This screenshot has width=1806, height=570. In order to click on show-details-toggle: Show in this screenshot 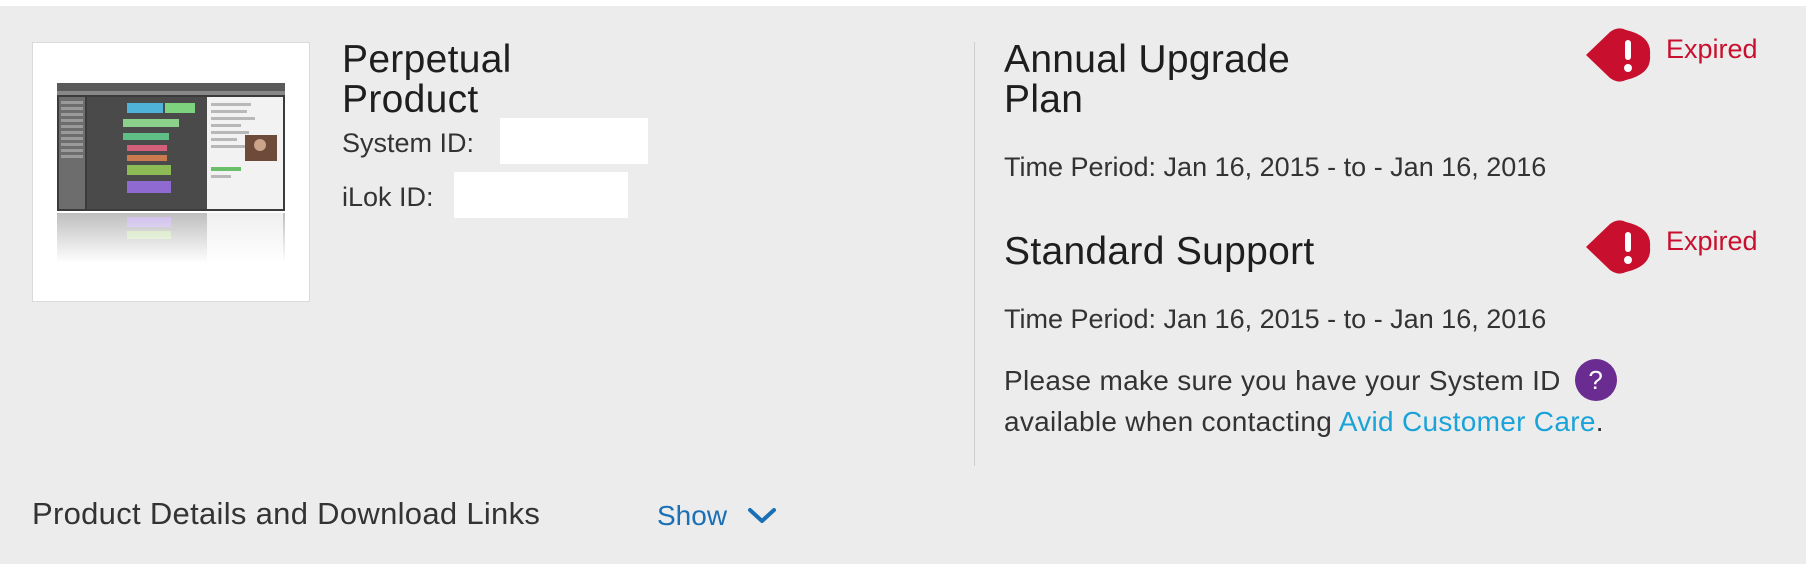, I will do `click(717, 516)`.